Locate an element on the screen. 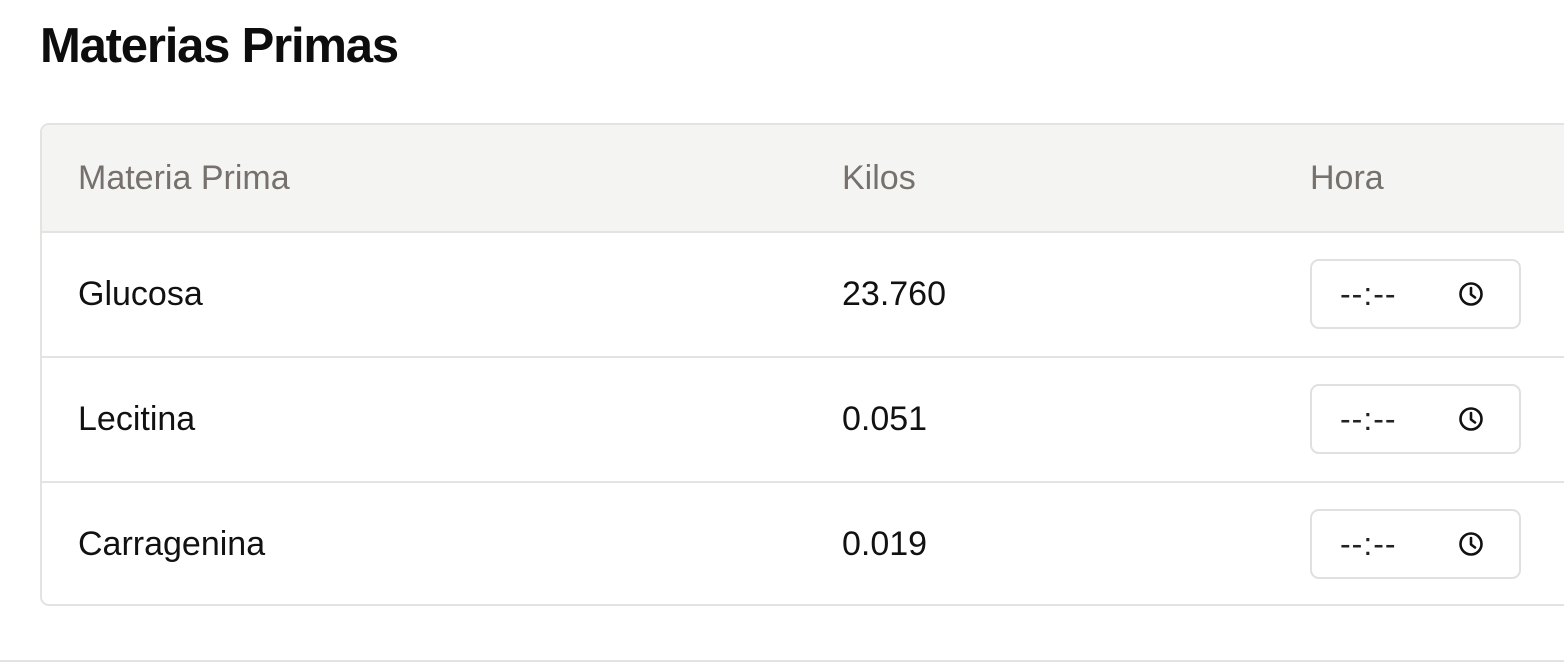  column-header-materia-prima: Materia Prima is located at coordinates (184, 178).